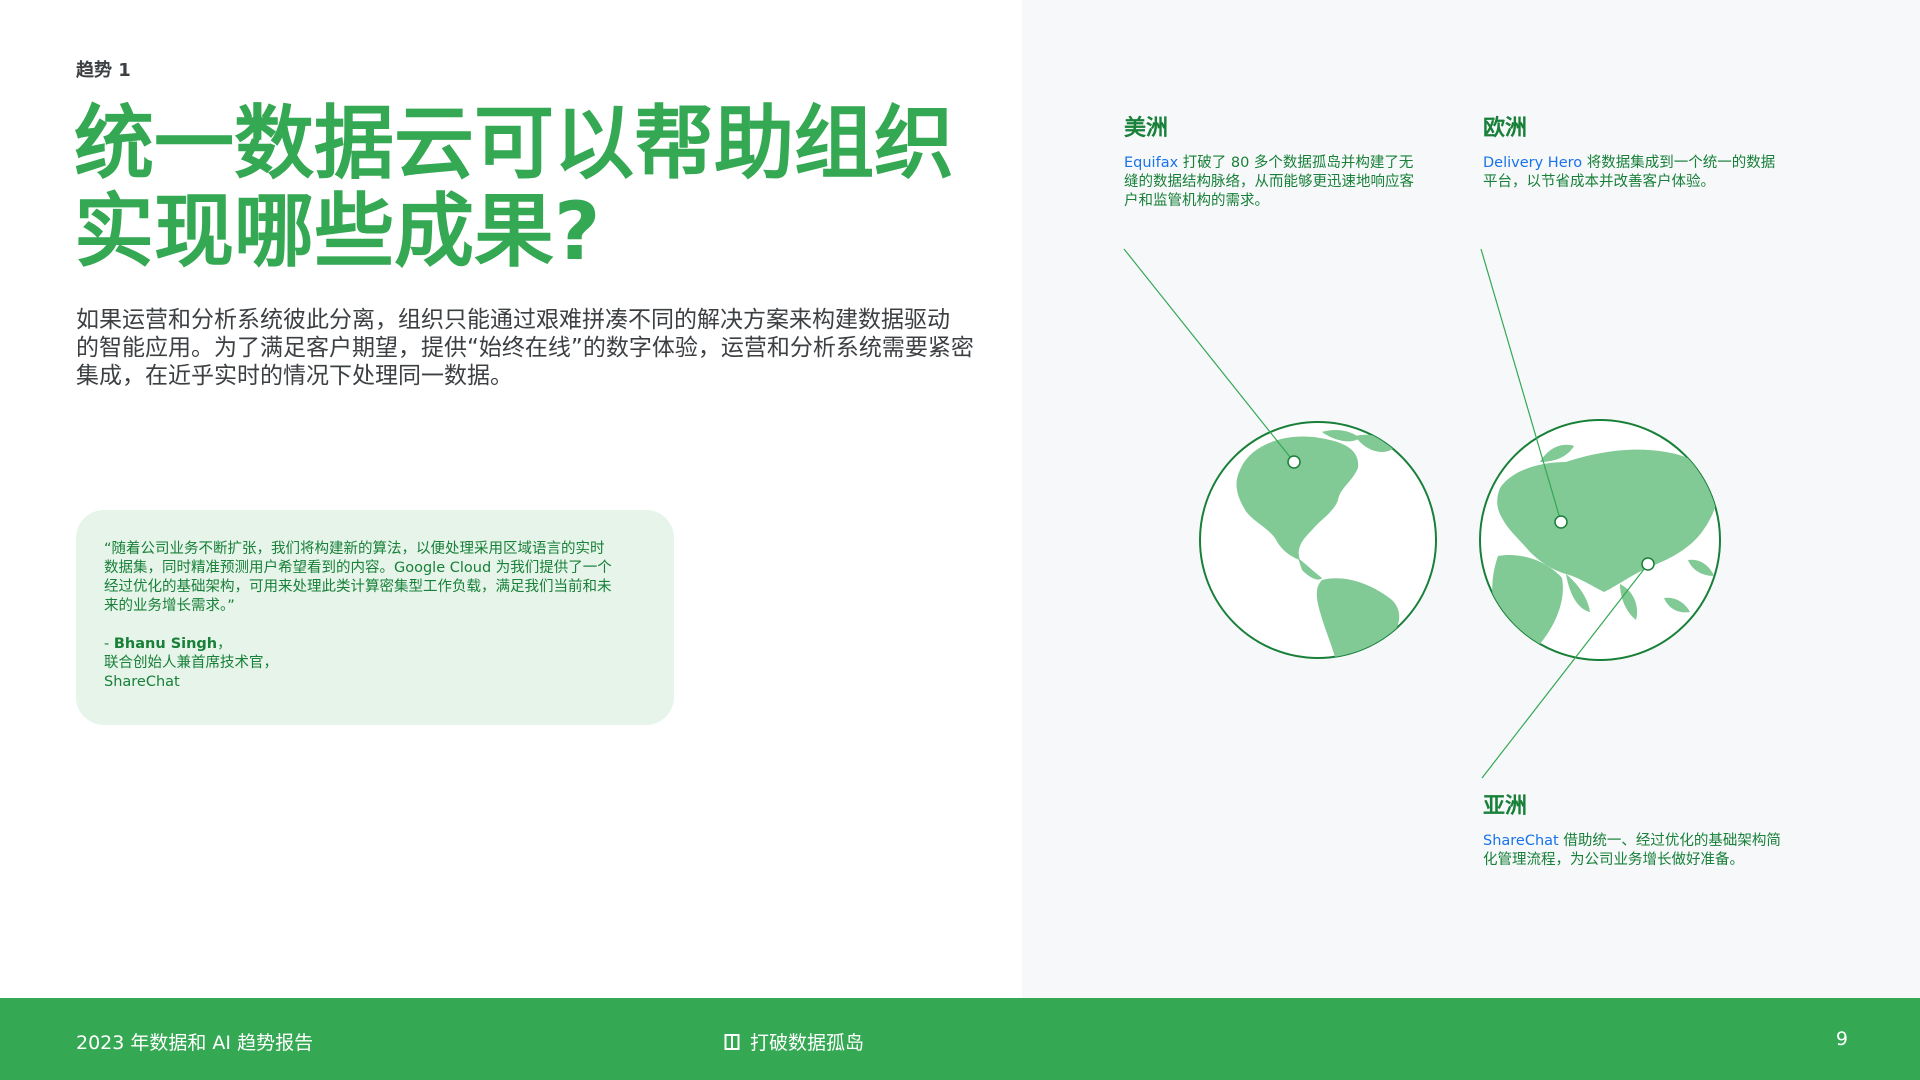 The image size is (1920, 1080). Describe the element at coordinates (1600, 513) in the screenshot. I see `eurasia-globe-icon` at that location.